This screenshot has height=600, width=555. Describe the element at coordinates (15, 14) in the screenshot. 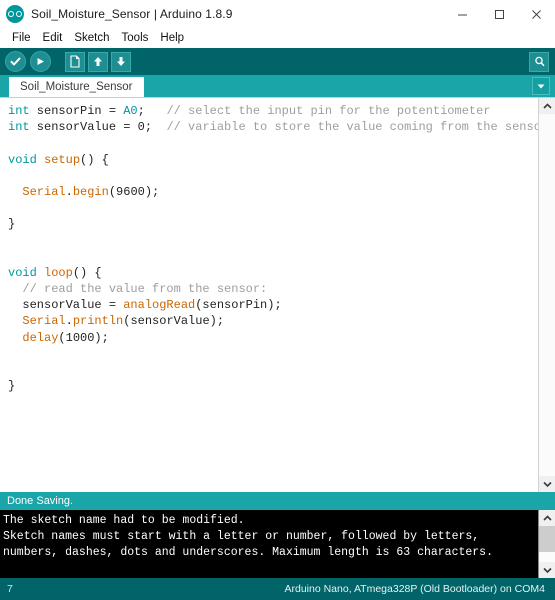

I see `arduino-logo-icon` at that location.